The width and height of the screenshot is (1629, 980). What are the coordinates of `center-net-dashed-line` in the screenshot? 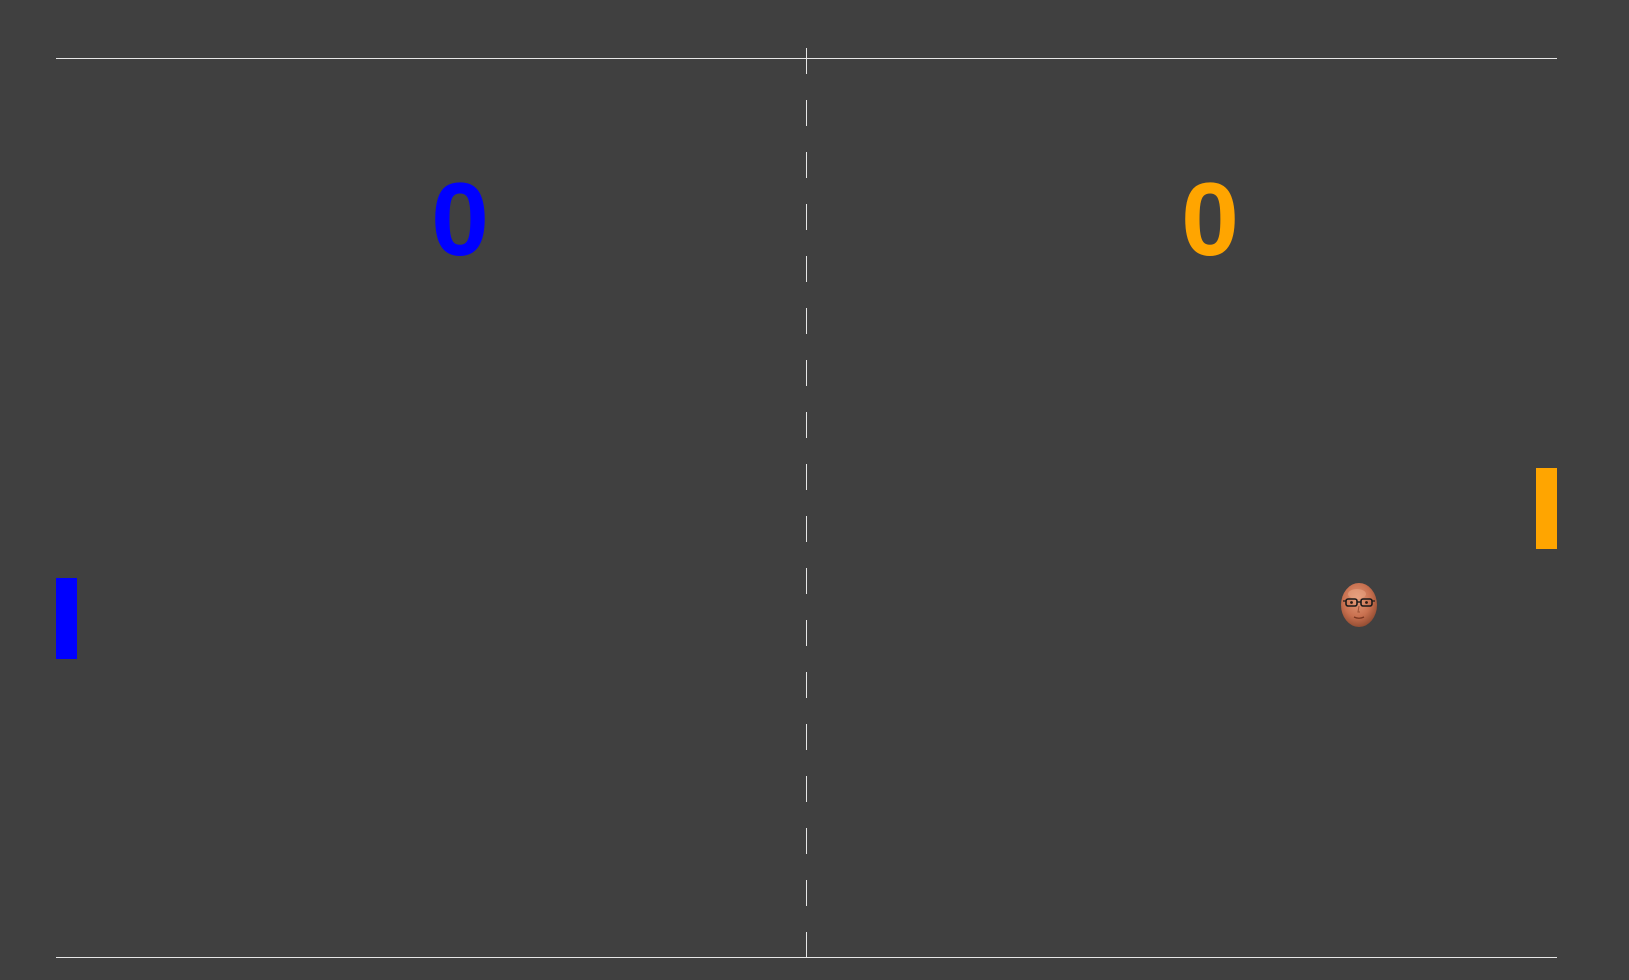 It's located at (806, 503).